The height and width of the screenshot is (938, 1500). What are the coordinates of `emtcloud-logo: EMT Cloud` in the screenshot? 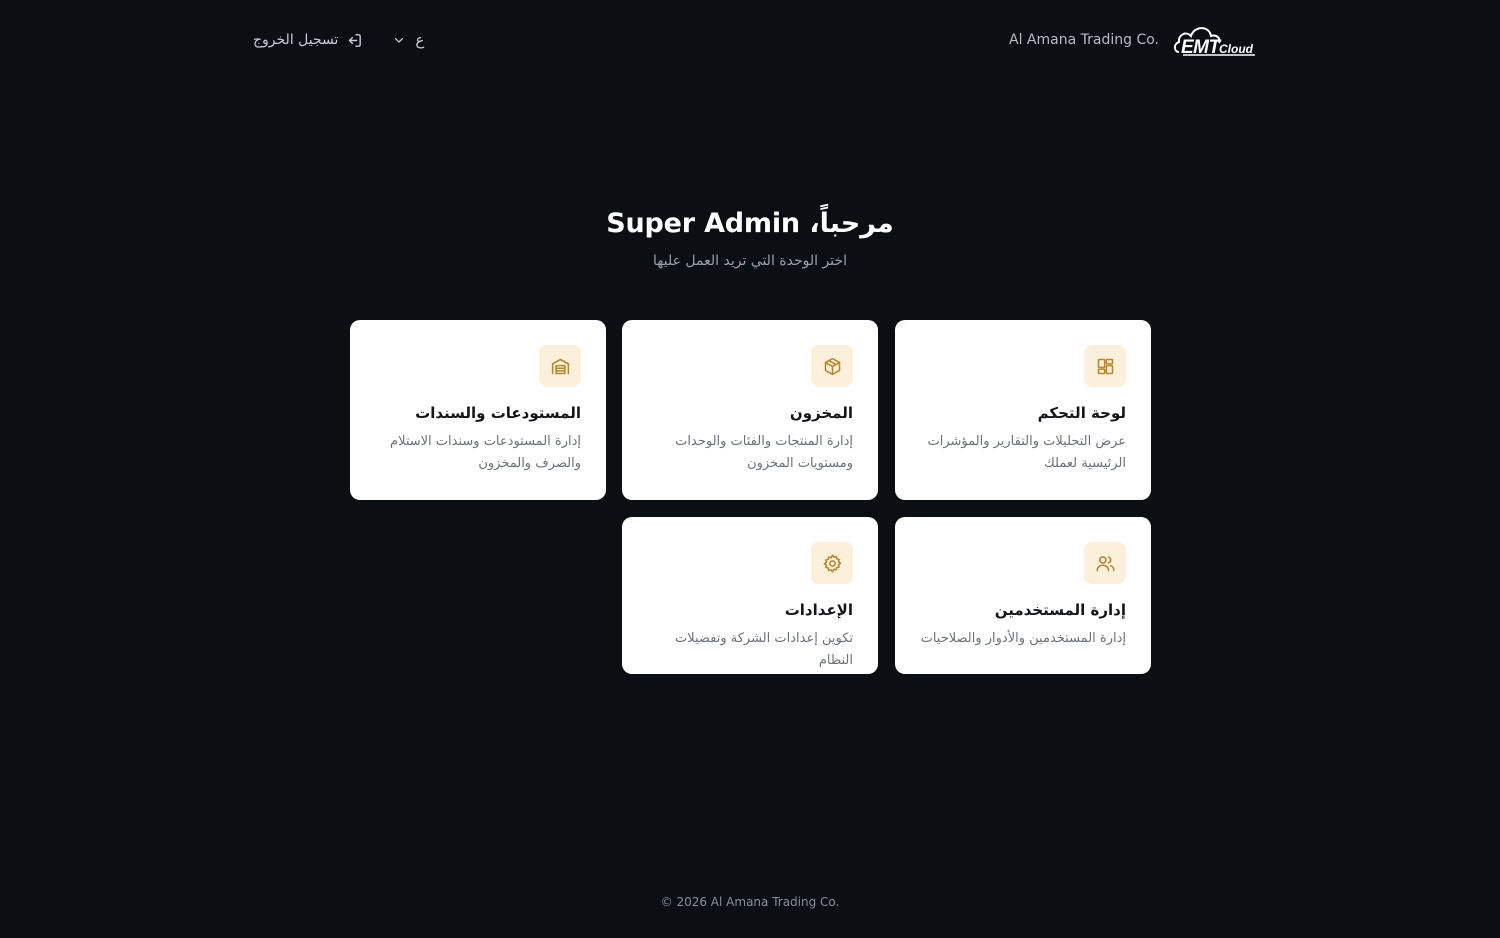 It's located at (1215, 40).